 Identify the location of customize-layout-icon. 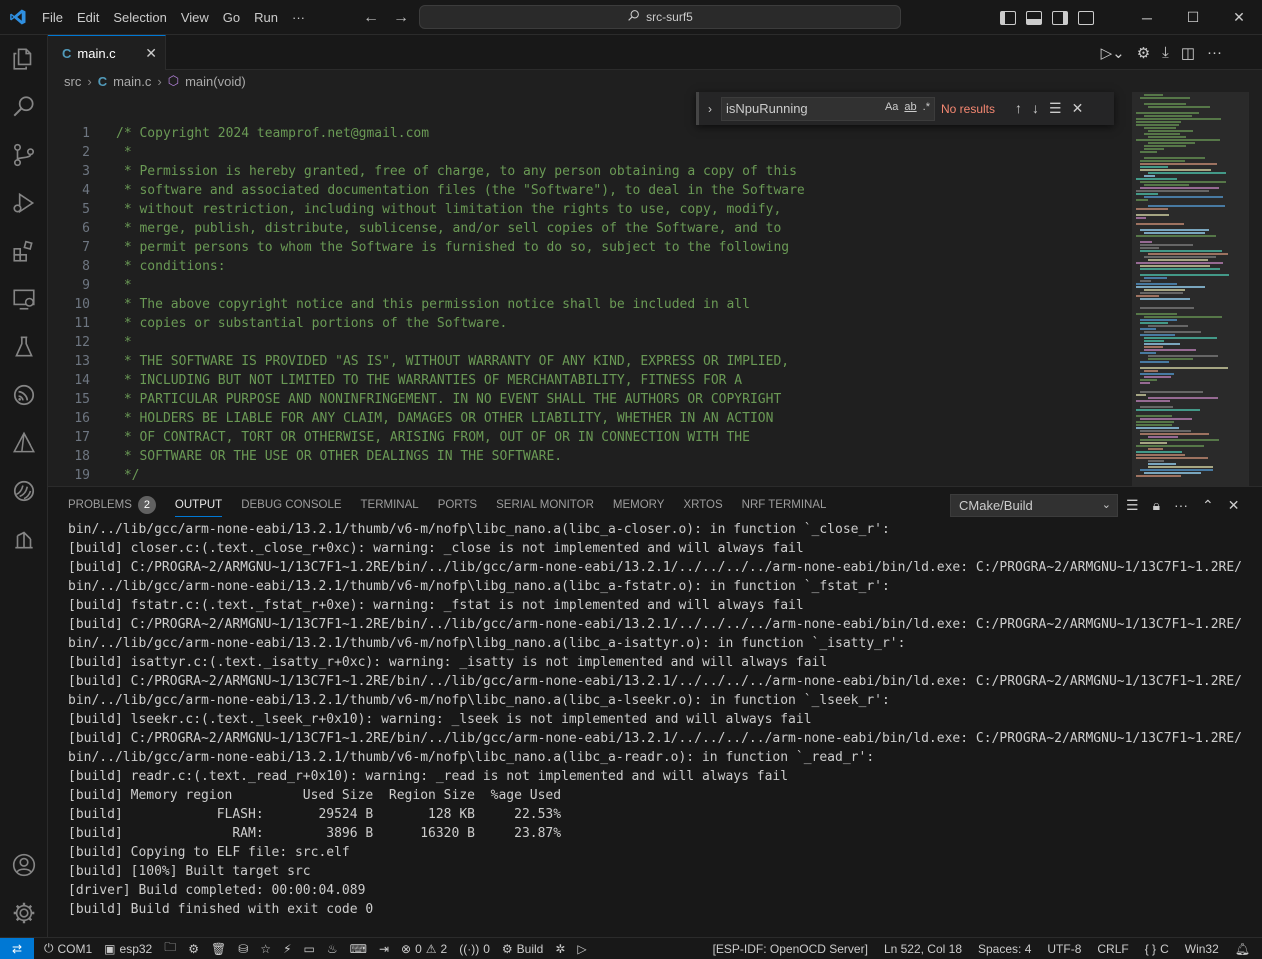
(1086, 17).